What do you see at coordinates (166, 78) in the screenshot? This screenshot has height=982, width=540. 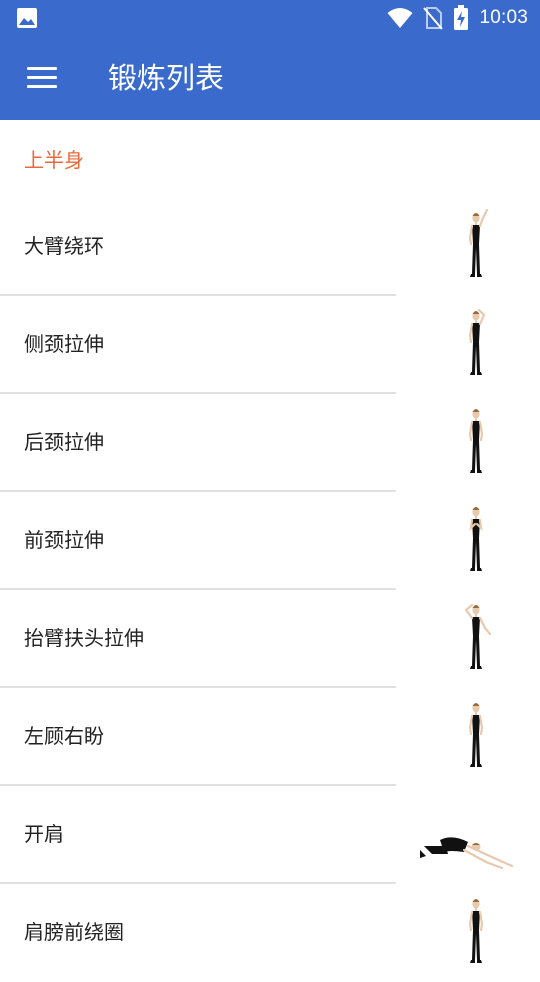 I see `page-title: 锻炼列表` at bounding box center [166, 78].